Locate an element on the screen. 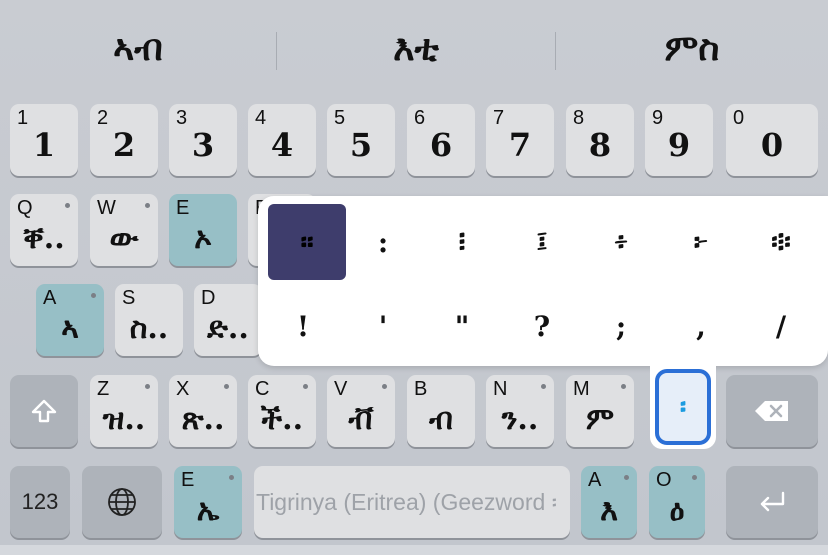 This screenshot has width=828, height=555. key-v: V ቭ is located at coordinates (361, 411).